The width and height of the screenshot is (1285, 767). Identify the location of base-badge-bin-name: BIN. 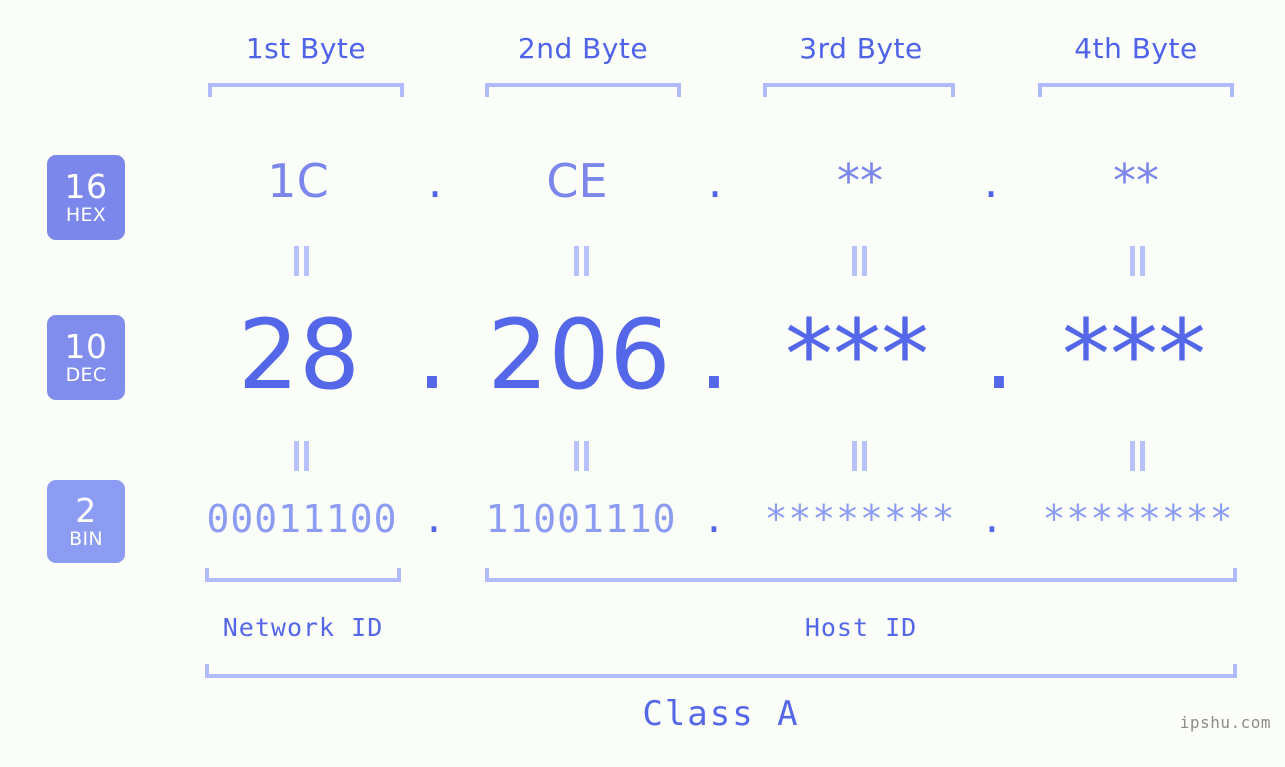
(86, 539).